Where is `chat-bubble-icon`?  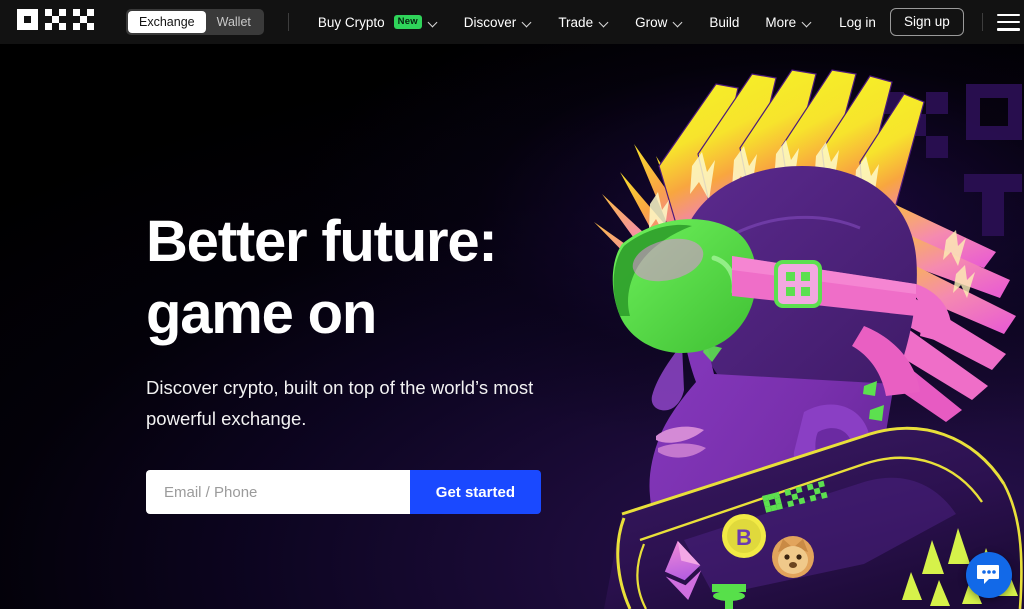 chat-bubble-icon is located at coordinates (988, 574).